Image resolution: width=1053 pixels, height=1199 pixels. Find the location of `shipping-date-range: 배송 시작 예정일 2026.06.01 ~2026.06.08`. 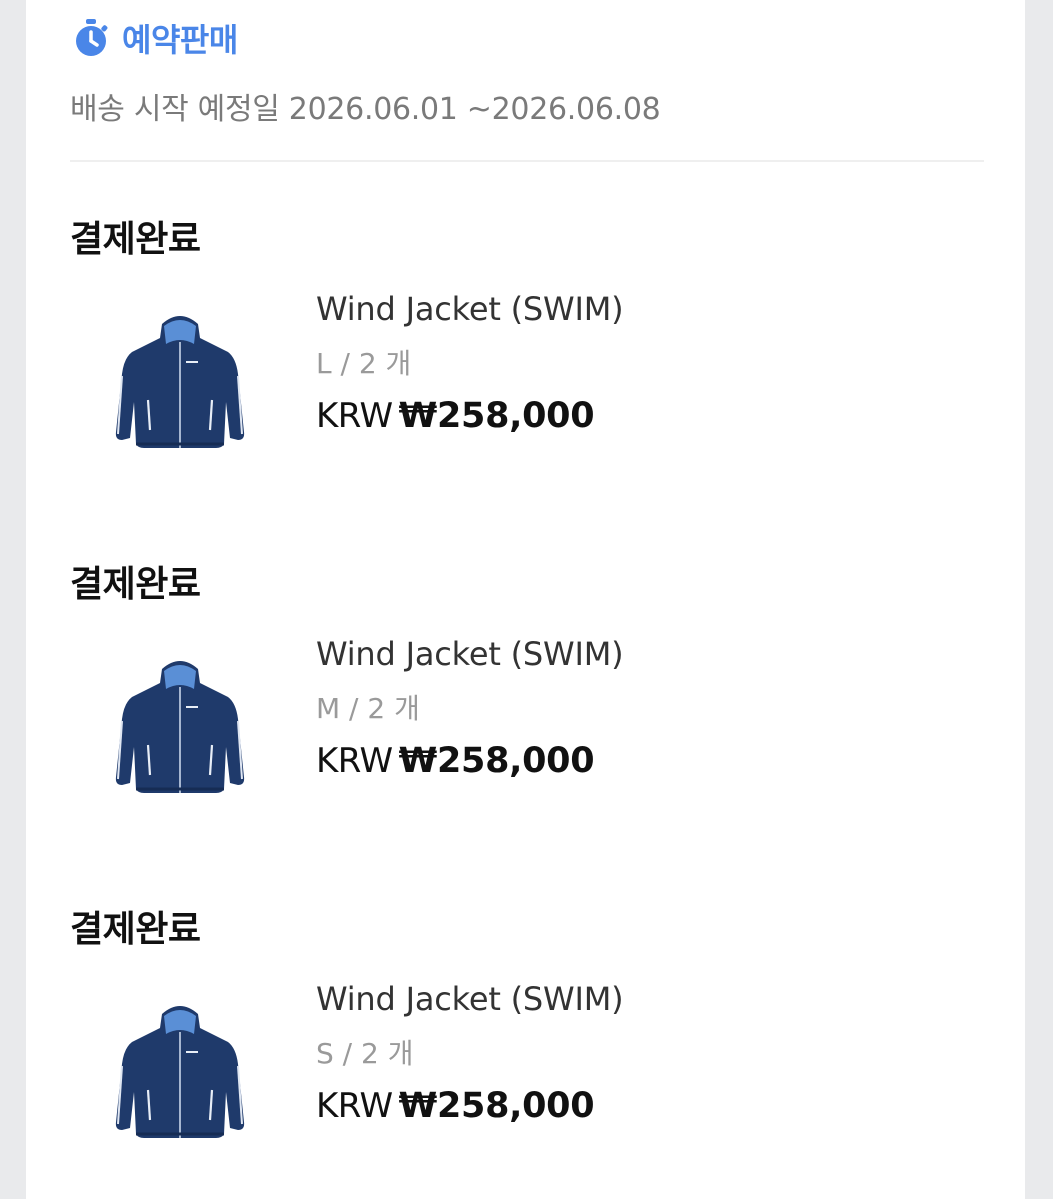

shipping-date-range: 배송 시작 예정일 2026.06.01 ~2026.06.08 is located at coordinates (365, 109).